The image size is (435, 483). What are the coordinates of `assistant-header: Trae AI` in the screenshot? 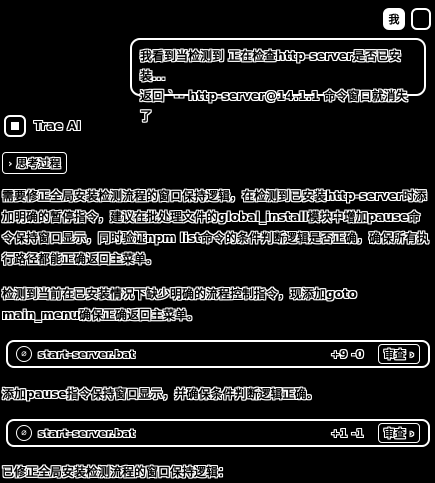 It's located at (42, 126).